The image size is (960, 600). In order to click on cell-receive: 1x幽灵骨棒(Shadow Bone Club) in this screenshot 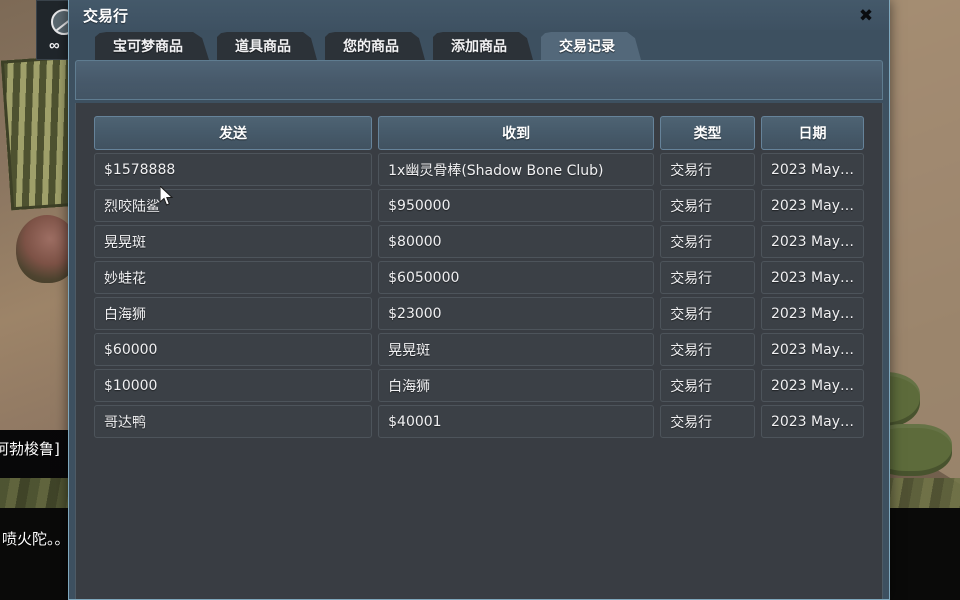, I will do `click(516, 169)`.